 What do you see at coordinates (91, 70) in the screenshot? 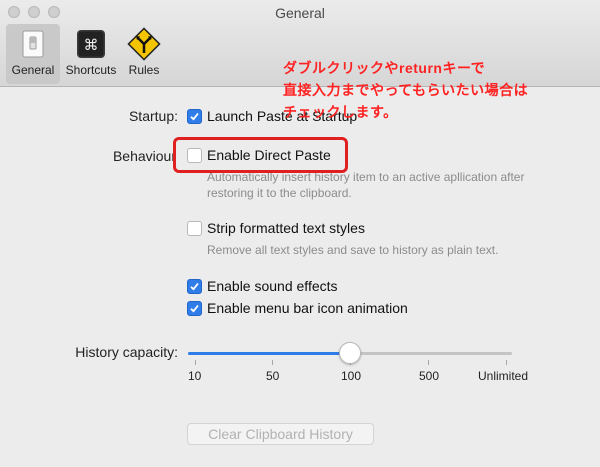
I see `toolbar-tab-label: Shortcuts` at bounding box center [91, 70].